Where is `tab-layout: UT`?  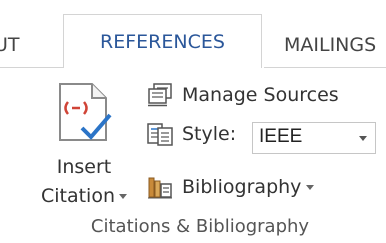 tab-layout: UT is located at coordinates (17, 45).